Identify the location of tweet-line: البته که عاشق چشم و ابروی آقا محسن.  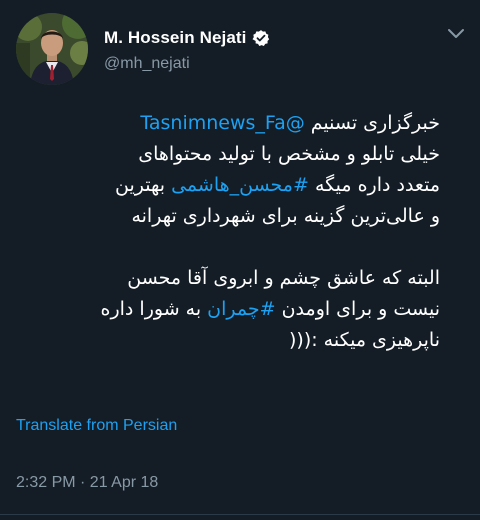
(228, 278).